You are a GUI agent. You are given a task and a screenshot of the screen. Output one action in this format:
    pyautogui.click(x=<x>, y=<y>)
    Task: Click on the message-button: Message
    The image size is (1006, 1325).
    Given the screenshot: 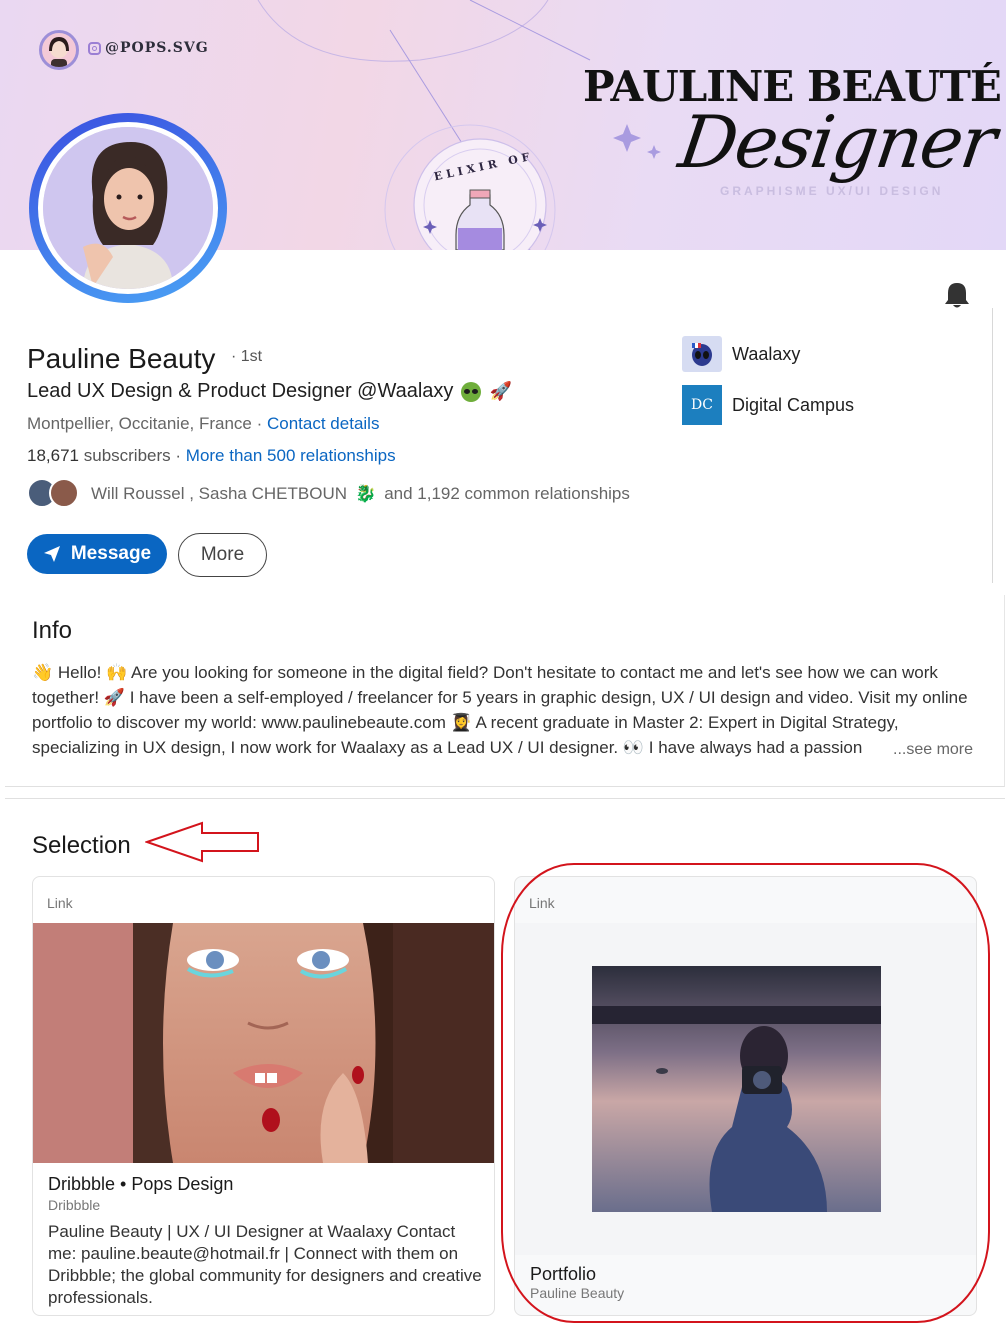 What is the action you would take?
    pyautogui.click(x=97, y=554)
    